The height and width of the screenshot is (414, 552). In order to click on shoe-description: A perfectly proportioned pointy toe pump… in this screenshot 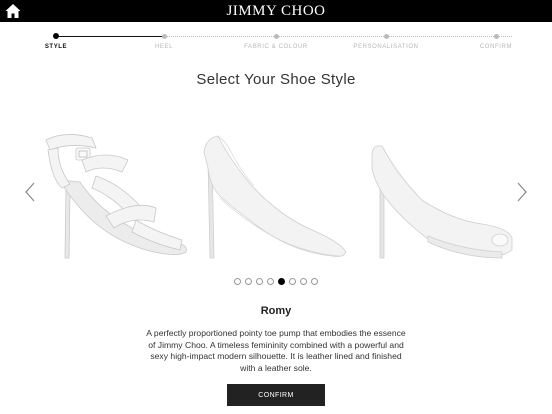, I will do `click(276, 350)`.